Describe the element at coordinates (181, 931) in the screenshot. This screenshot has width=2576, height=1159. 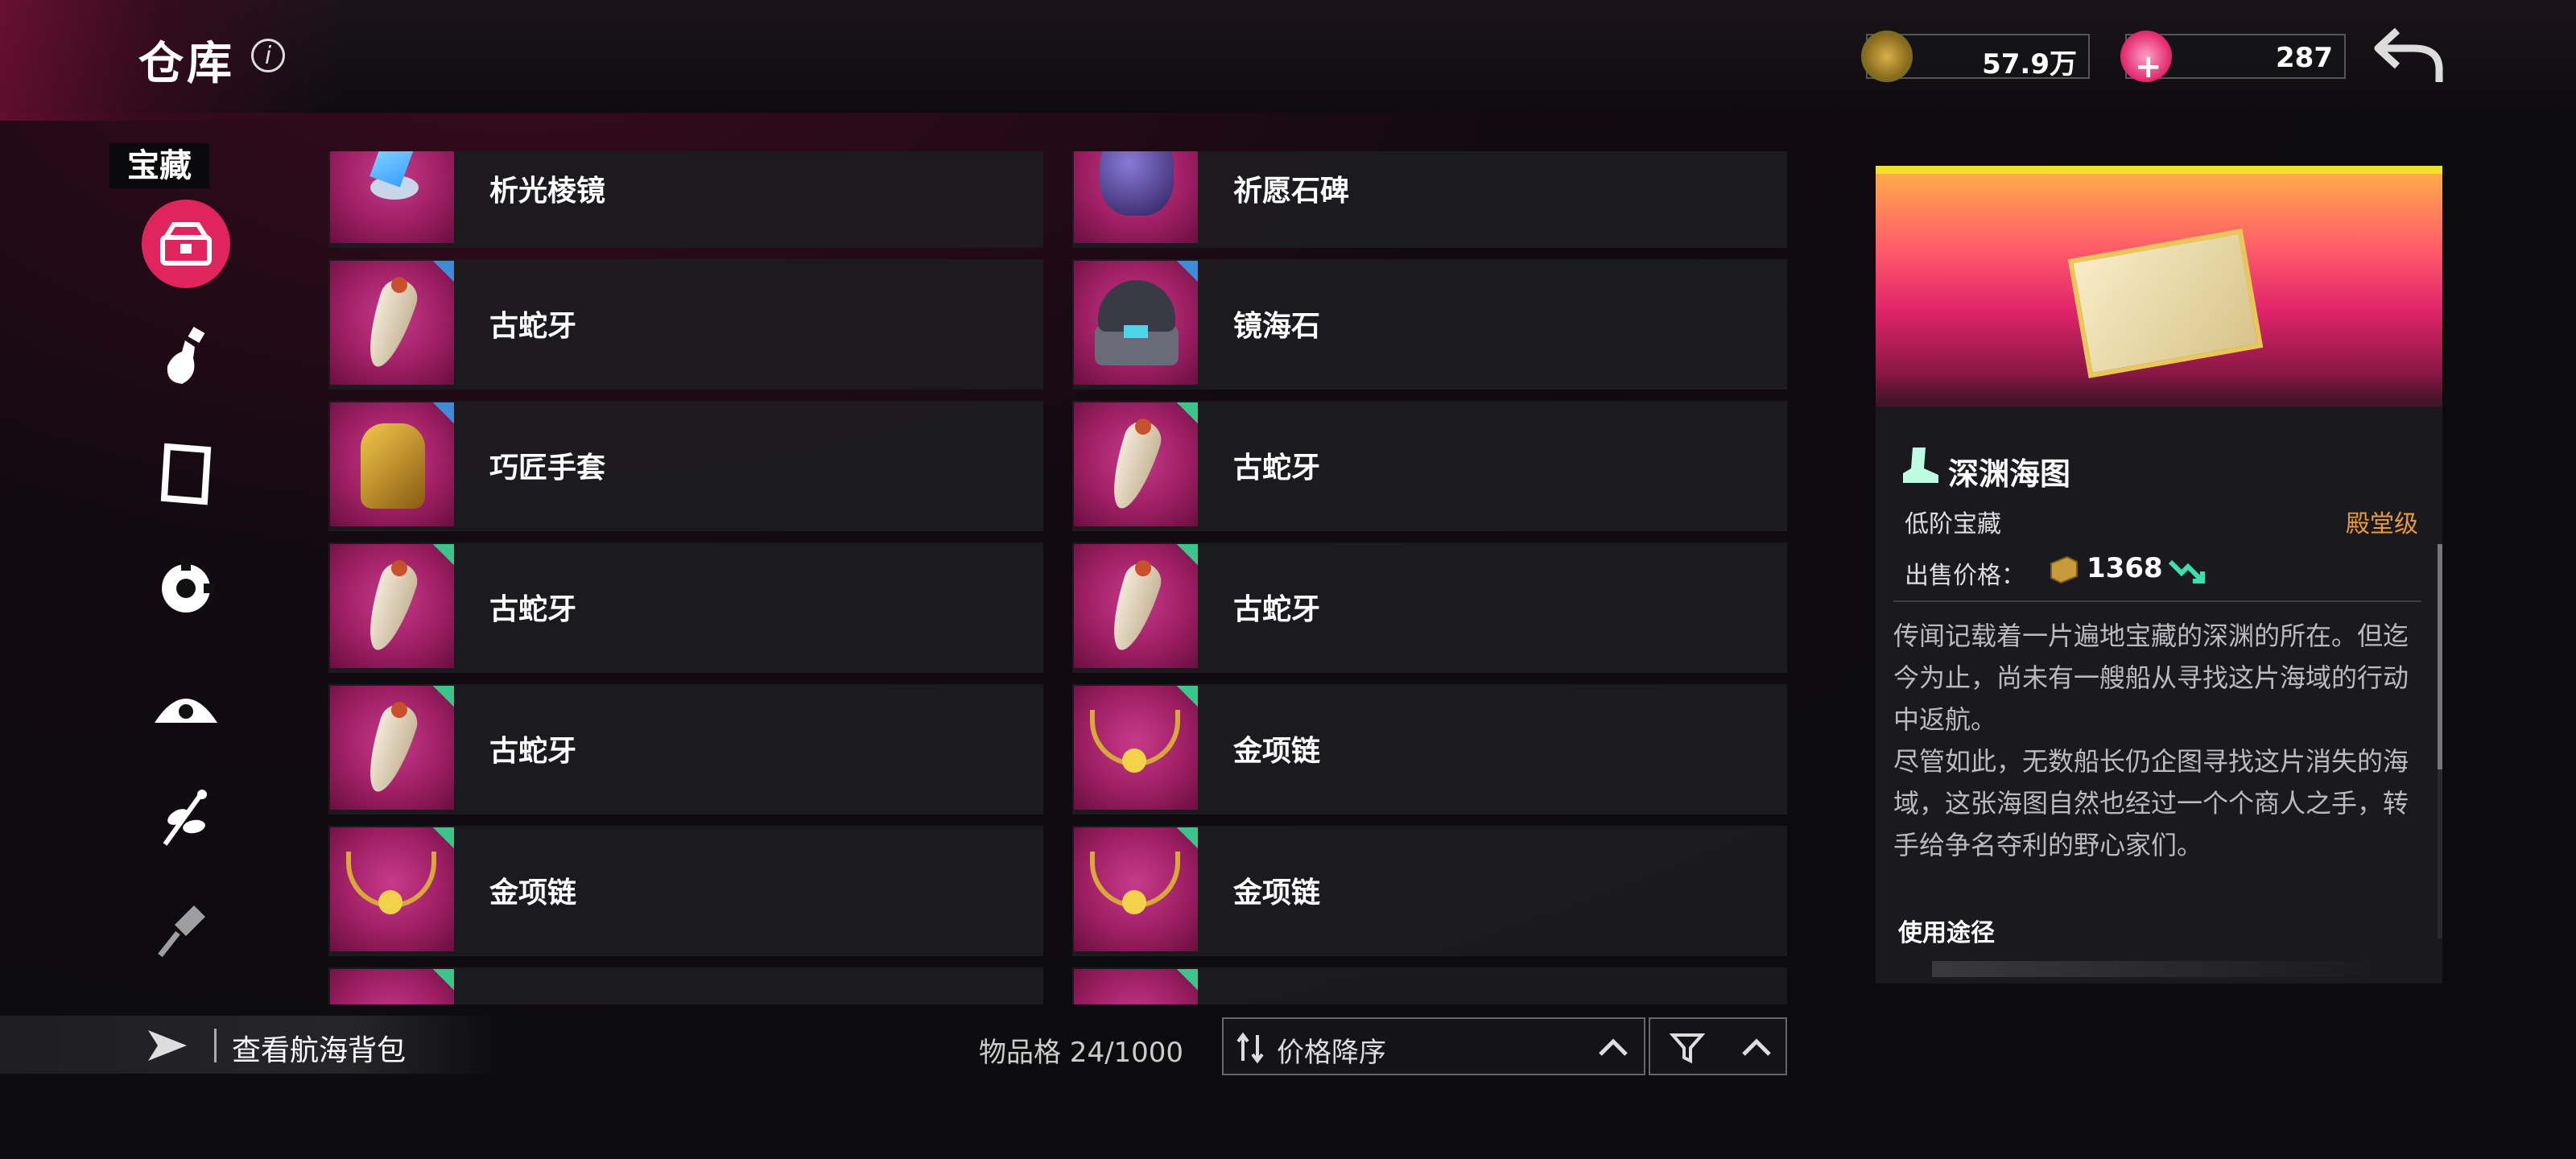
I see `shovel-icon` at that location.